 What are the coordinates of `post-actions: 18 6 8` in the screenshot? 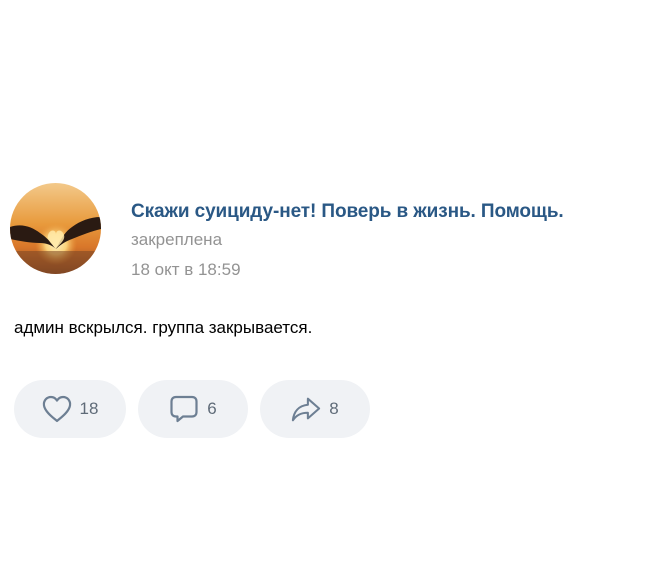 It's located at (192, 409).